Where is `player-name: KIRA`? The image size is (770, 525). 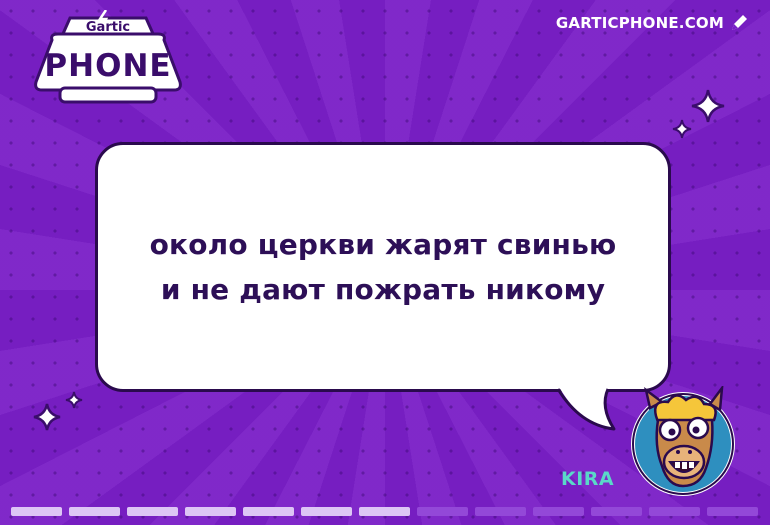
player-name: KIRA is located at coordinates (588, 479).